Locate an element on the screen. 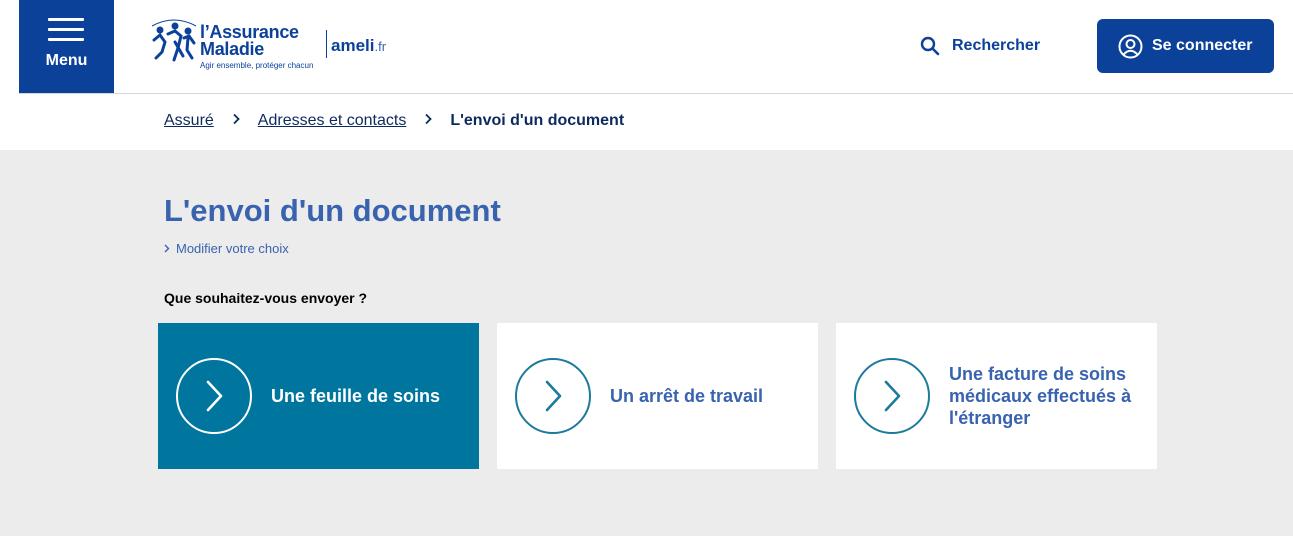 Image resolution: width=1293 pixels, height=536 pixels. hamburger-icon is located at coordinates (66, 30).